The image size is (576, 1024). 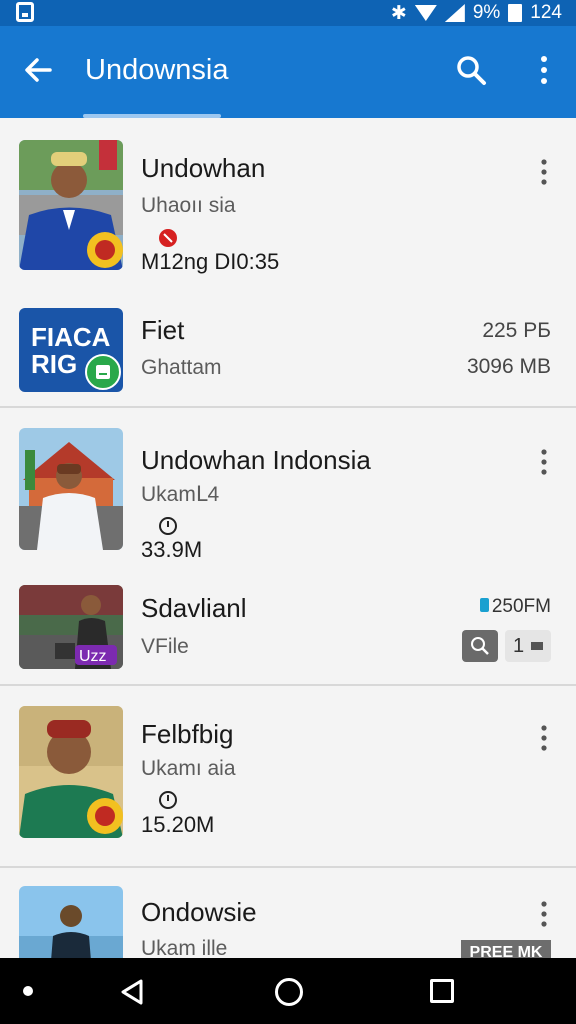 I want to click on item-logo: FIACA RIG, so click(x=71, y=350).